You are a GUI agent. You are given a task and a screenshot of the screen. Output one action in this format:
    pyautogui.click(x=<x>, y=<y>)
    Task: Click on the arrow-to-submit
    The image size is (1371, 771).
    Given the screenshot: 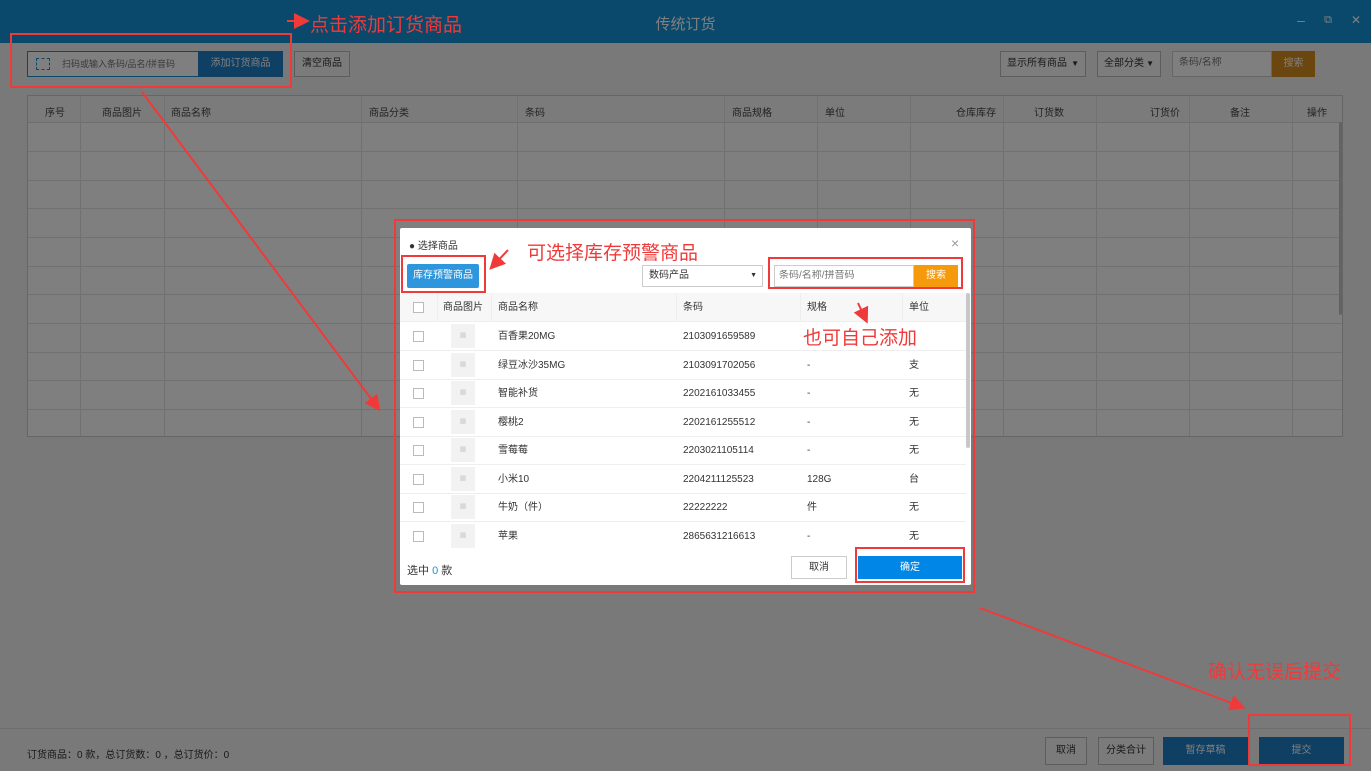 What is the action you would take?
    pyautogui.click(x=1112, y=659)
    